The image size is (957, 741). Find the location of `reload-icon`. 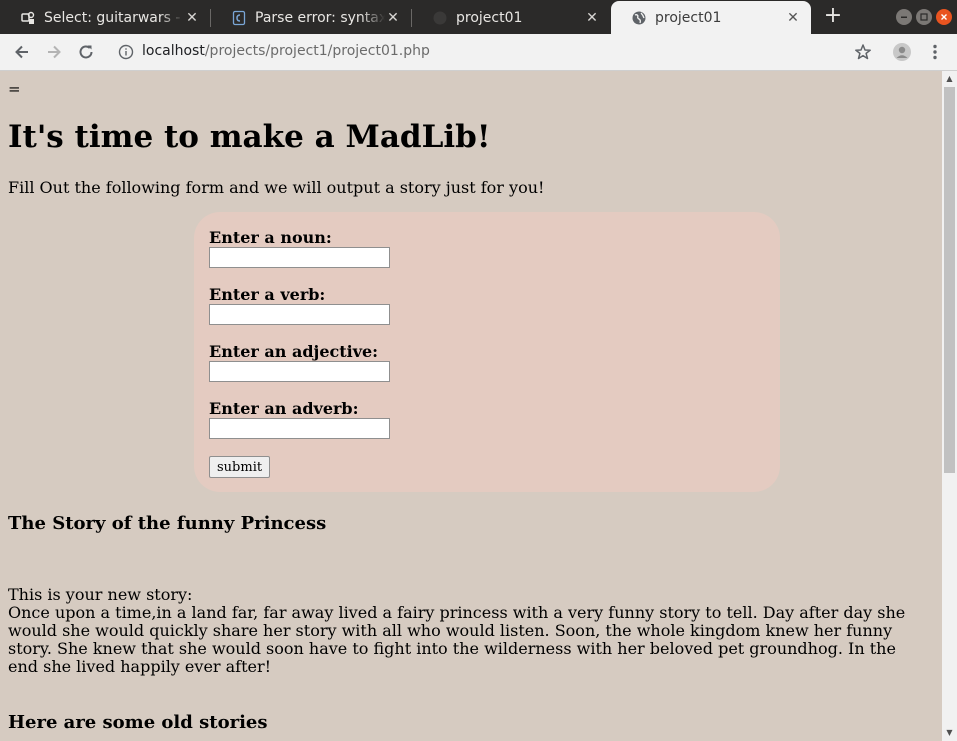

reload-icon is located at coordinates (86, 52).